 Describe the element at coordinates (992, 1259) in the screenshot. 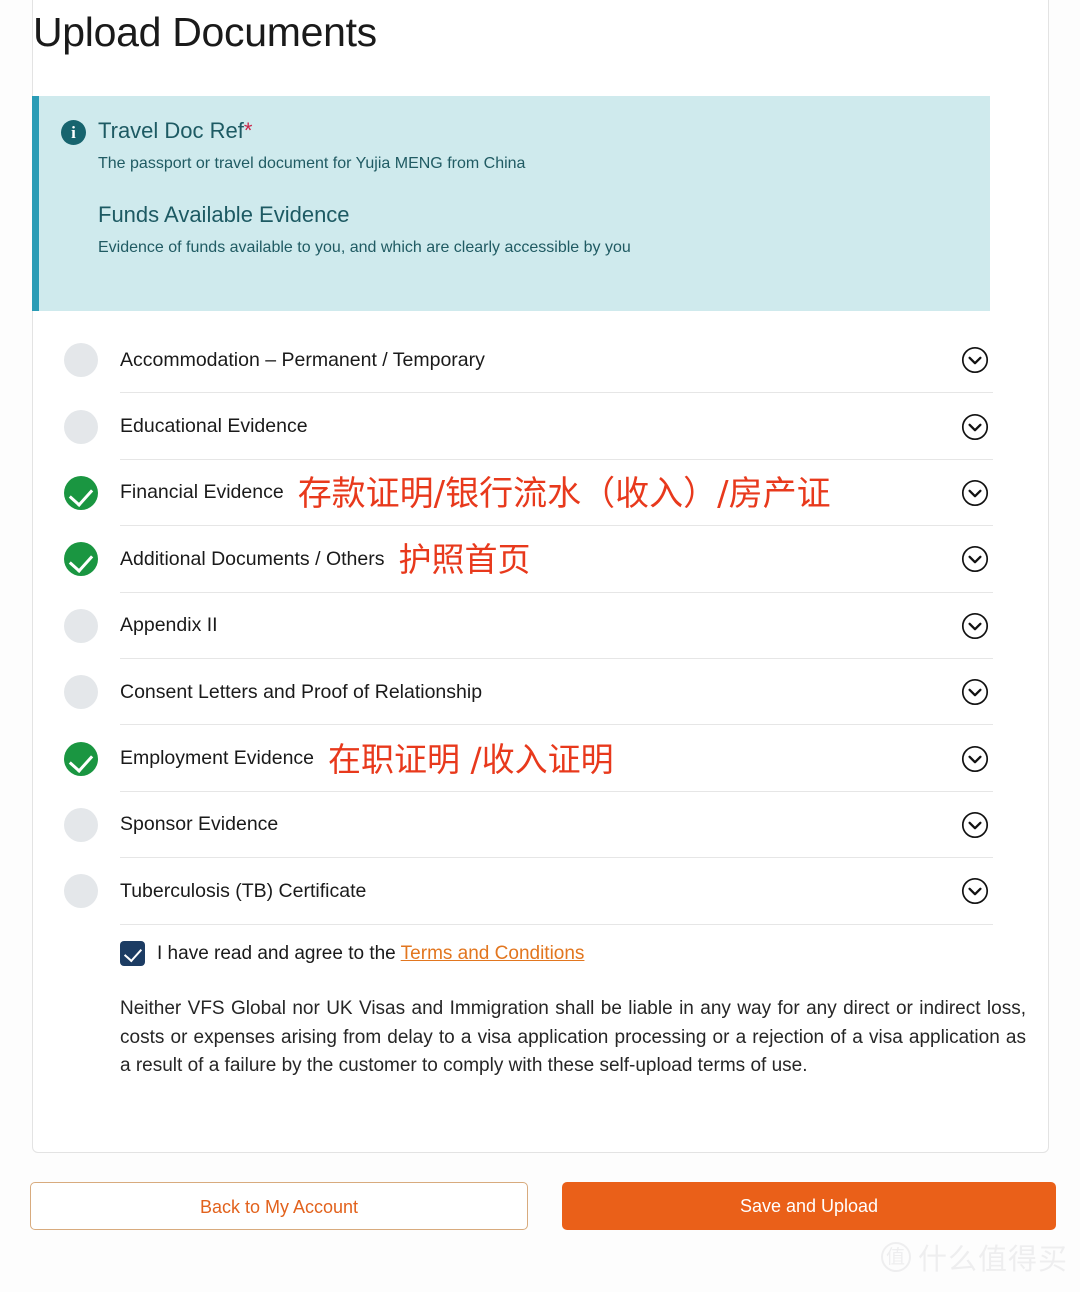

I see `watermark-text: 什么值得买` at that location.